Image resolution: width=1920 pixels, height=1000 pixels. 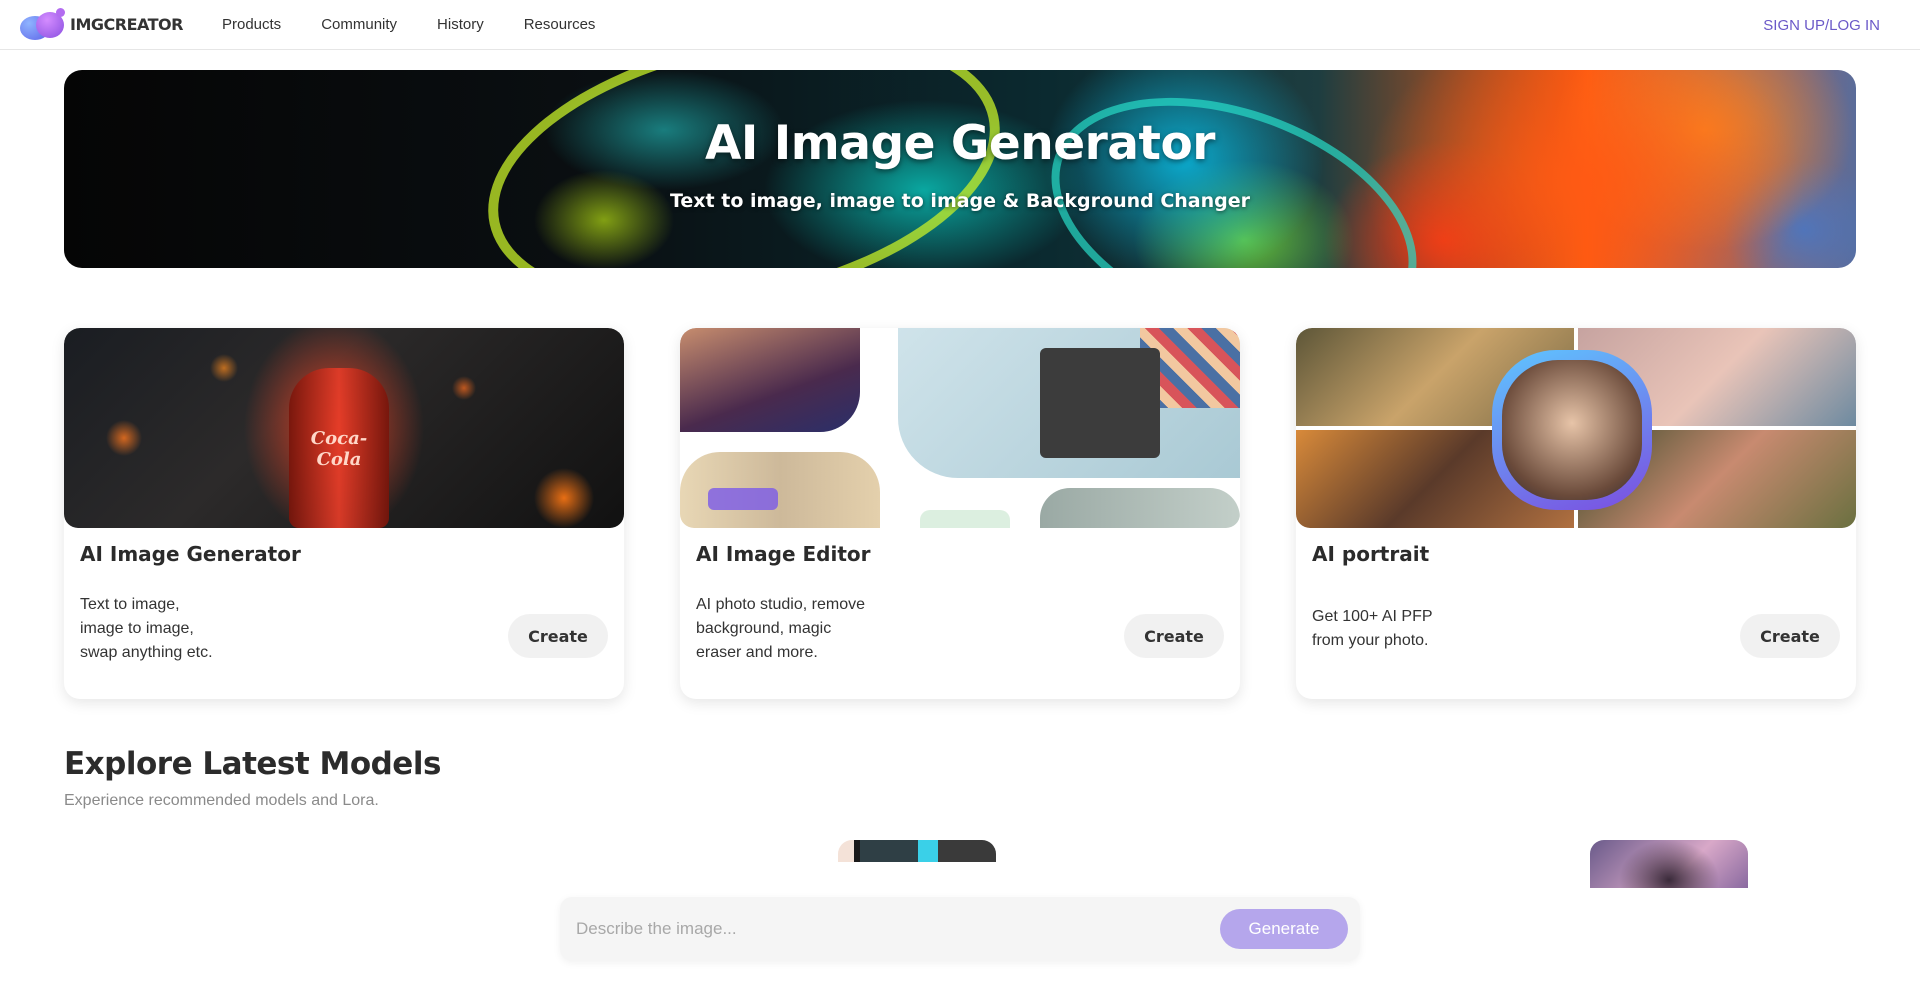 What do you see at coordinates (780, 604) in the screenshot?
I see `card-desc-line: AI photo studio, remove` at bounding box center [780, 604].